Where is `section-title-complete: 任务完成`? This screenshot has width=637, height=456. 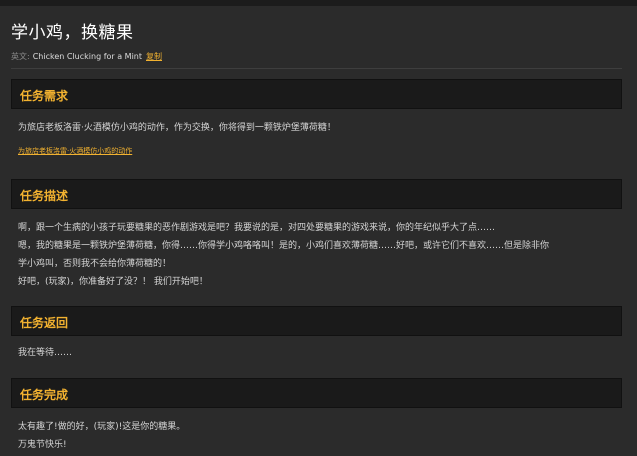
section-title-complete: 任务完成 is located at coordinates (44, 395).